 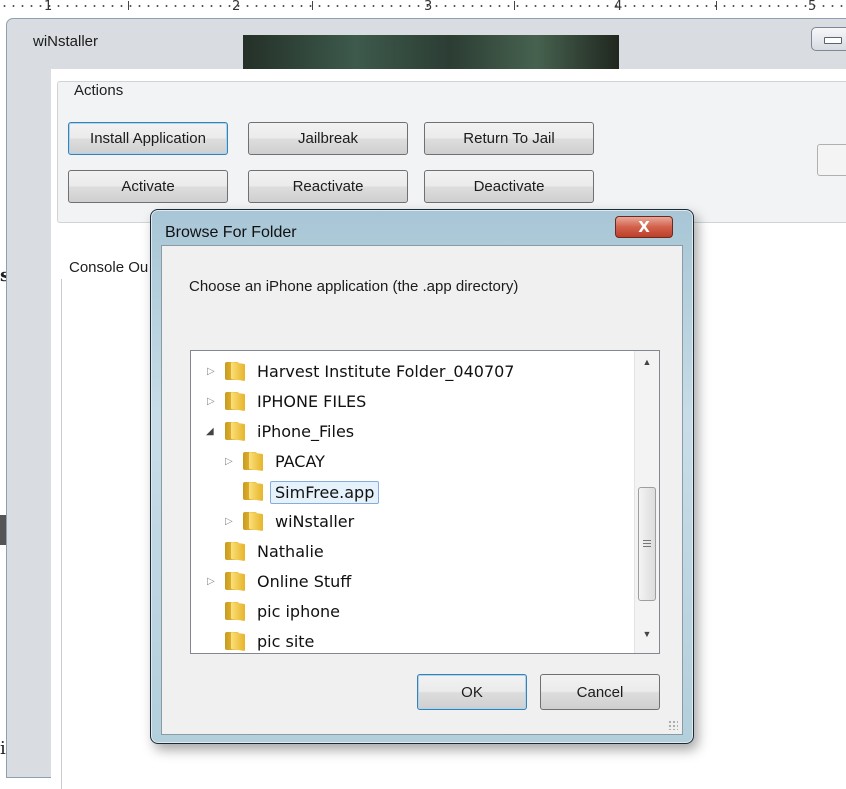 What do you see at coordinates (812, 7) in the screenshot?
I see `ruler-number: 5` at bounding box center [812, 7].